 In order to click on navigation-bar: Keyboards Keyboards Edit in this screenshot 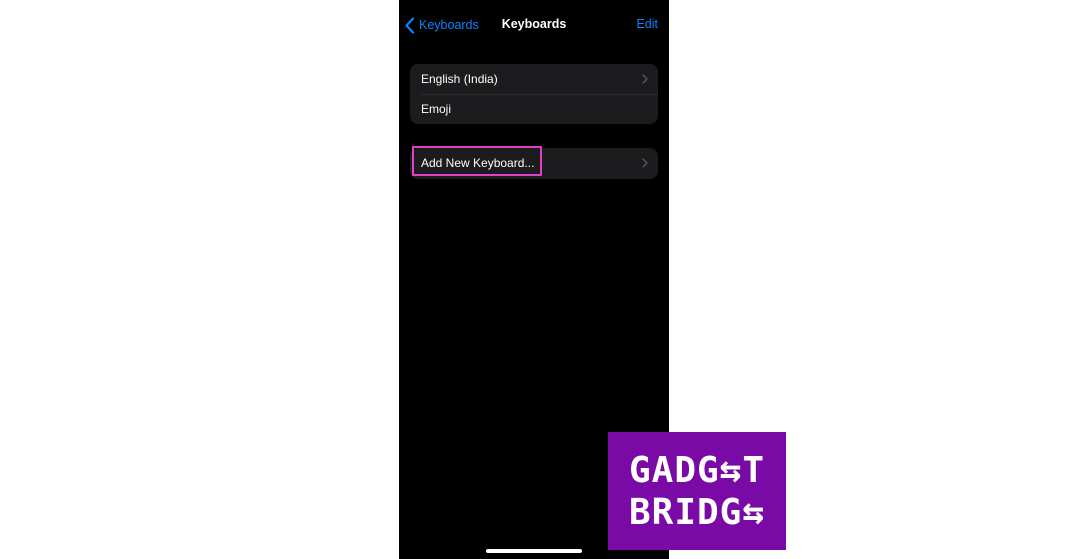, I will do `click(534, 24)`.